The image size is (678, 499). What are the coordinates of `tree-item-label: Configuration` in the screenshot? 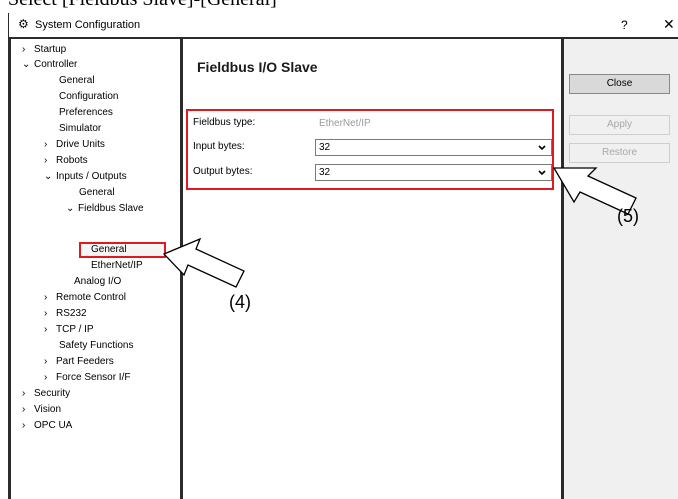 It's located at (89, 96).